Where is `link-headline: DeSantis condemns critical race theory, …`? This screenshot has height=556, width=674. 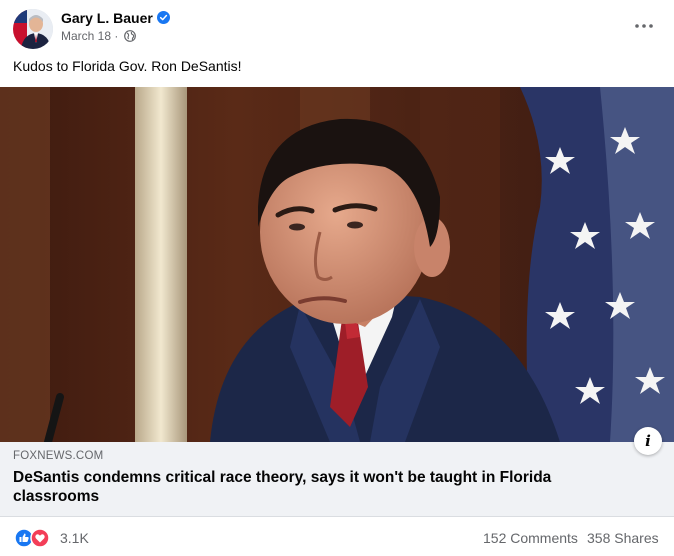 link-headline: DeSantis condemns critical race theory, … is located at coordinates (313, 487).